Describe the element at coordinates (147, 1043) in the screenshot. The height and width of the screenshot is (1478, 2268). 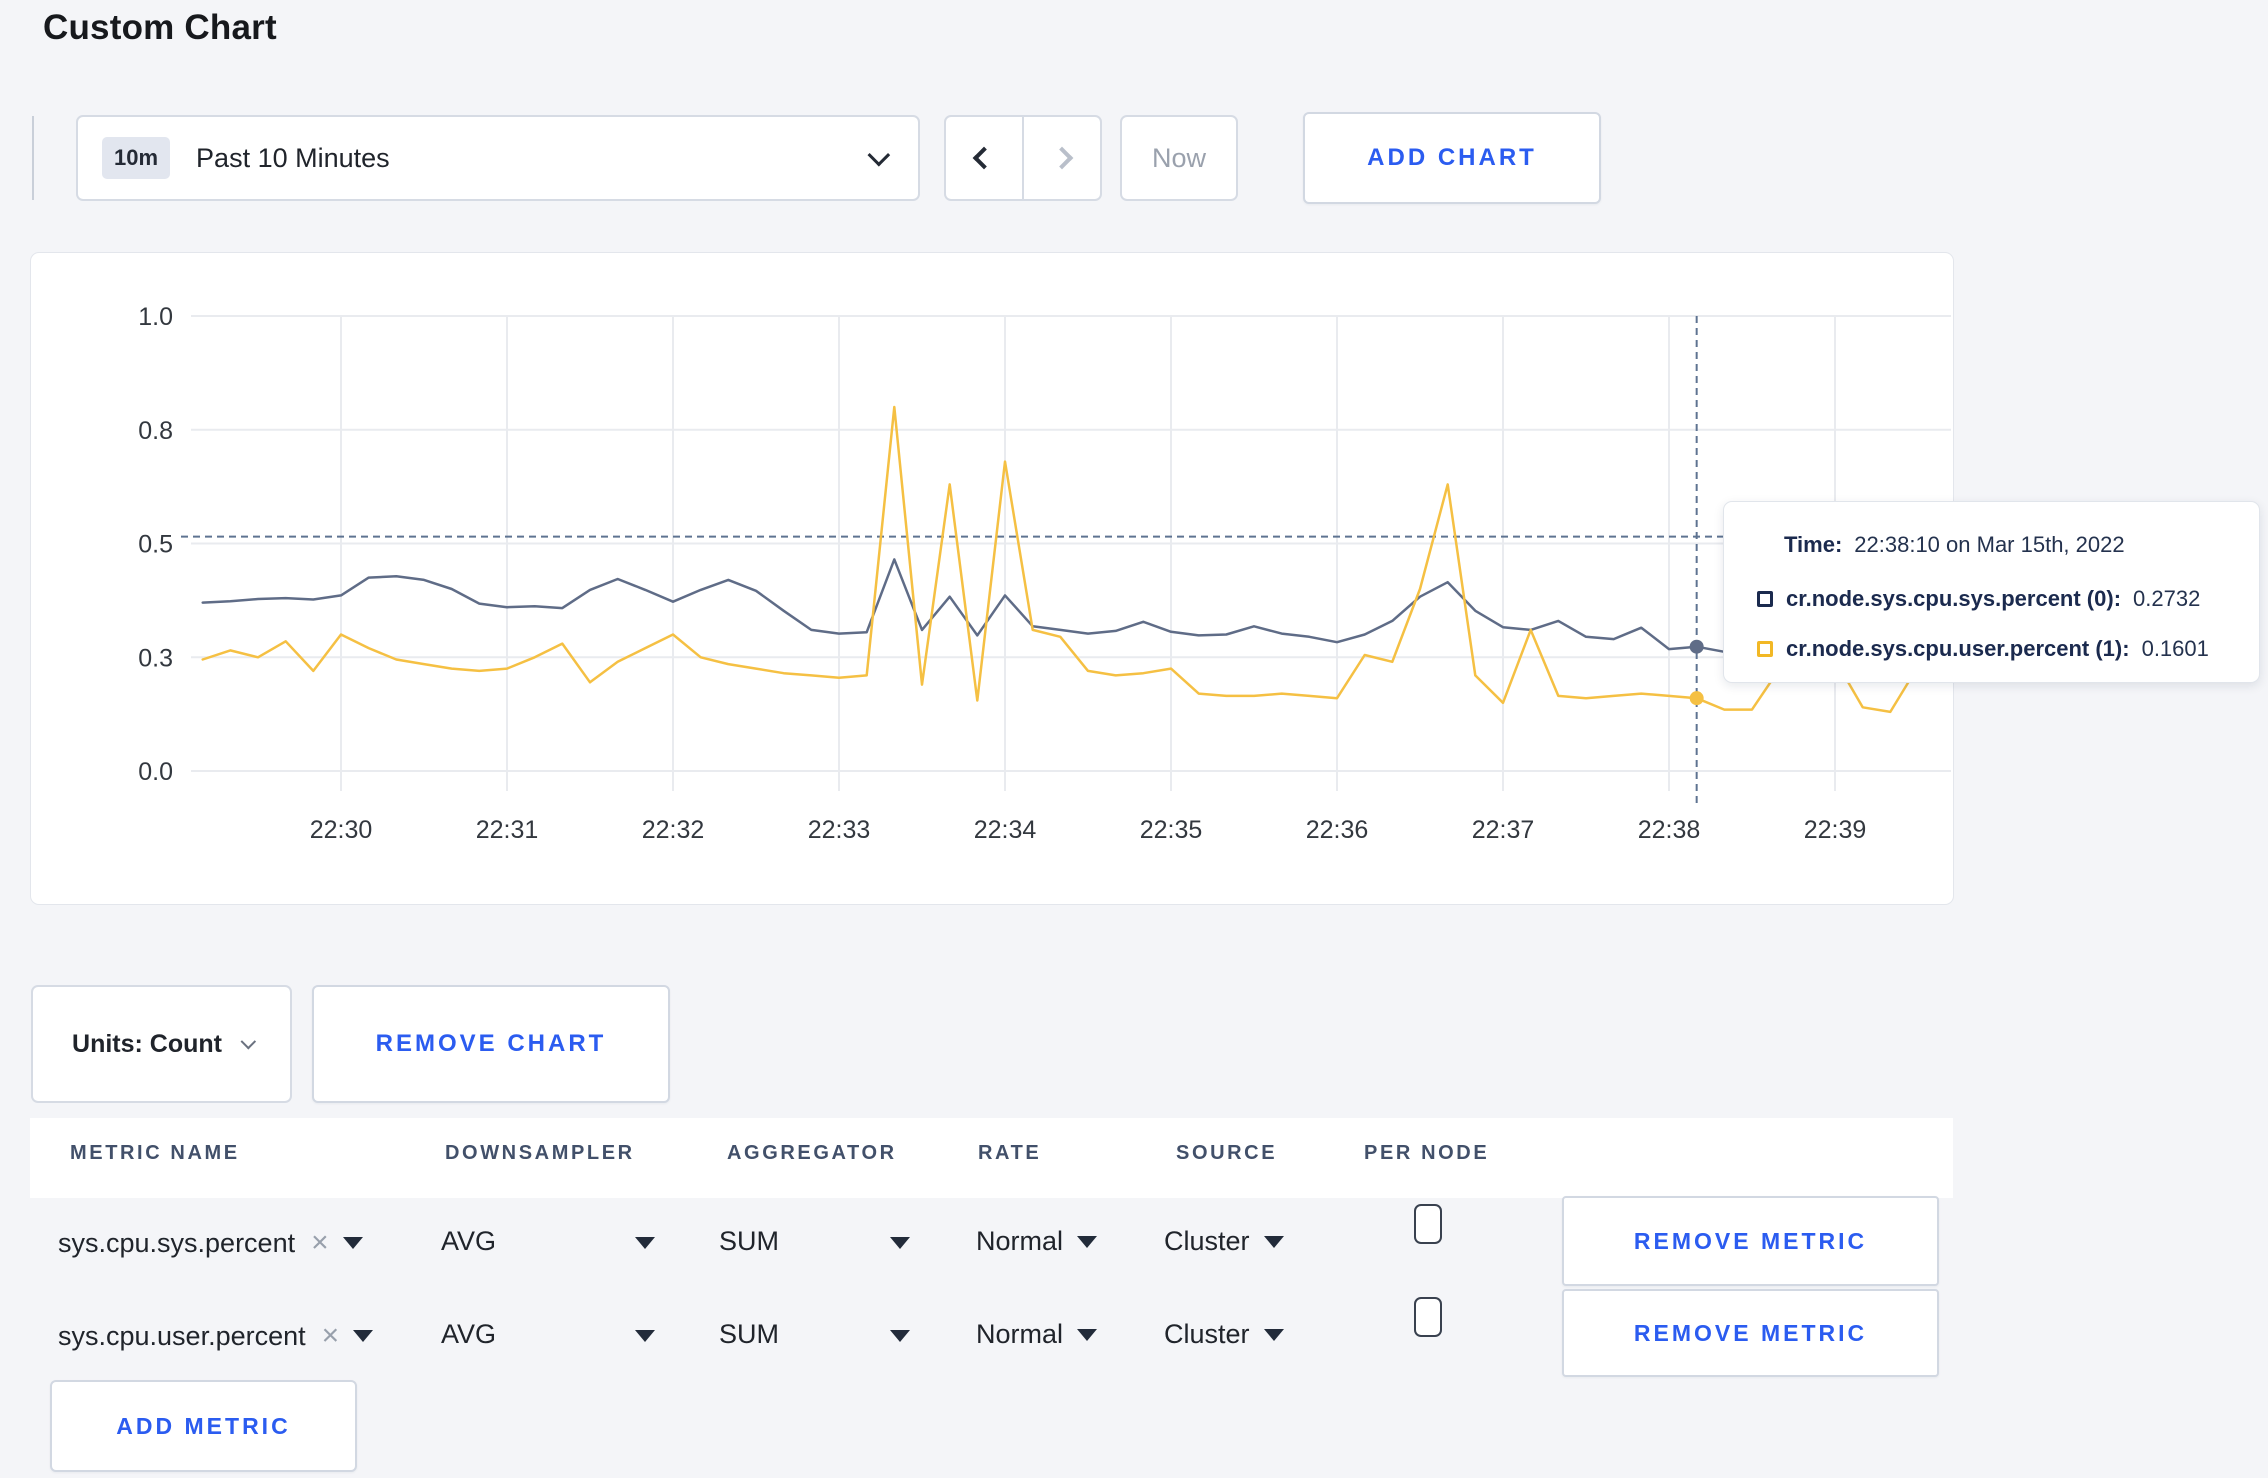
I see `units-label: Units: Count` at that location.